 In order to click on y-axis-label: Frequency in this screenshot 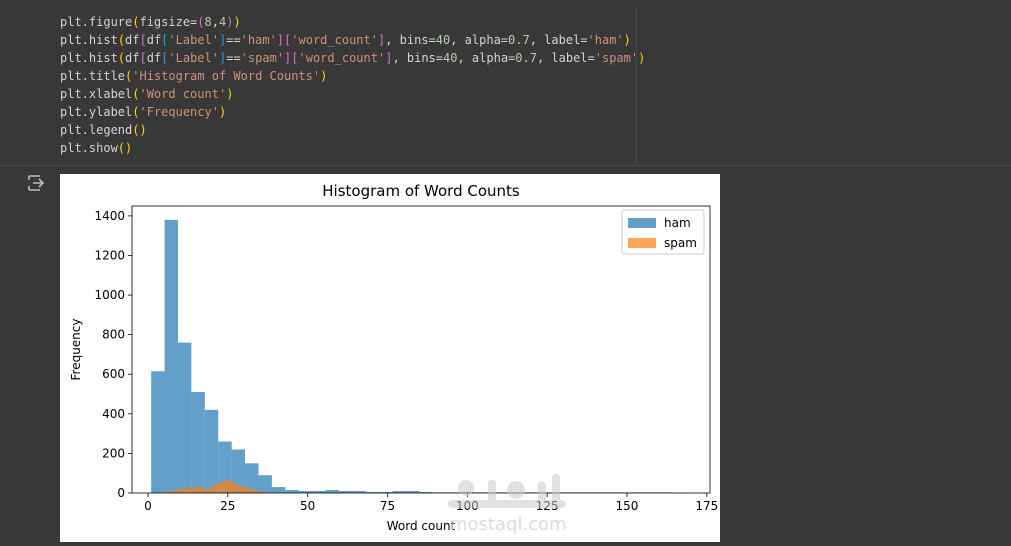, I will do `click(76, 350)`.